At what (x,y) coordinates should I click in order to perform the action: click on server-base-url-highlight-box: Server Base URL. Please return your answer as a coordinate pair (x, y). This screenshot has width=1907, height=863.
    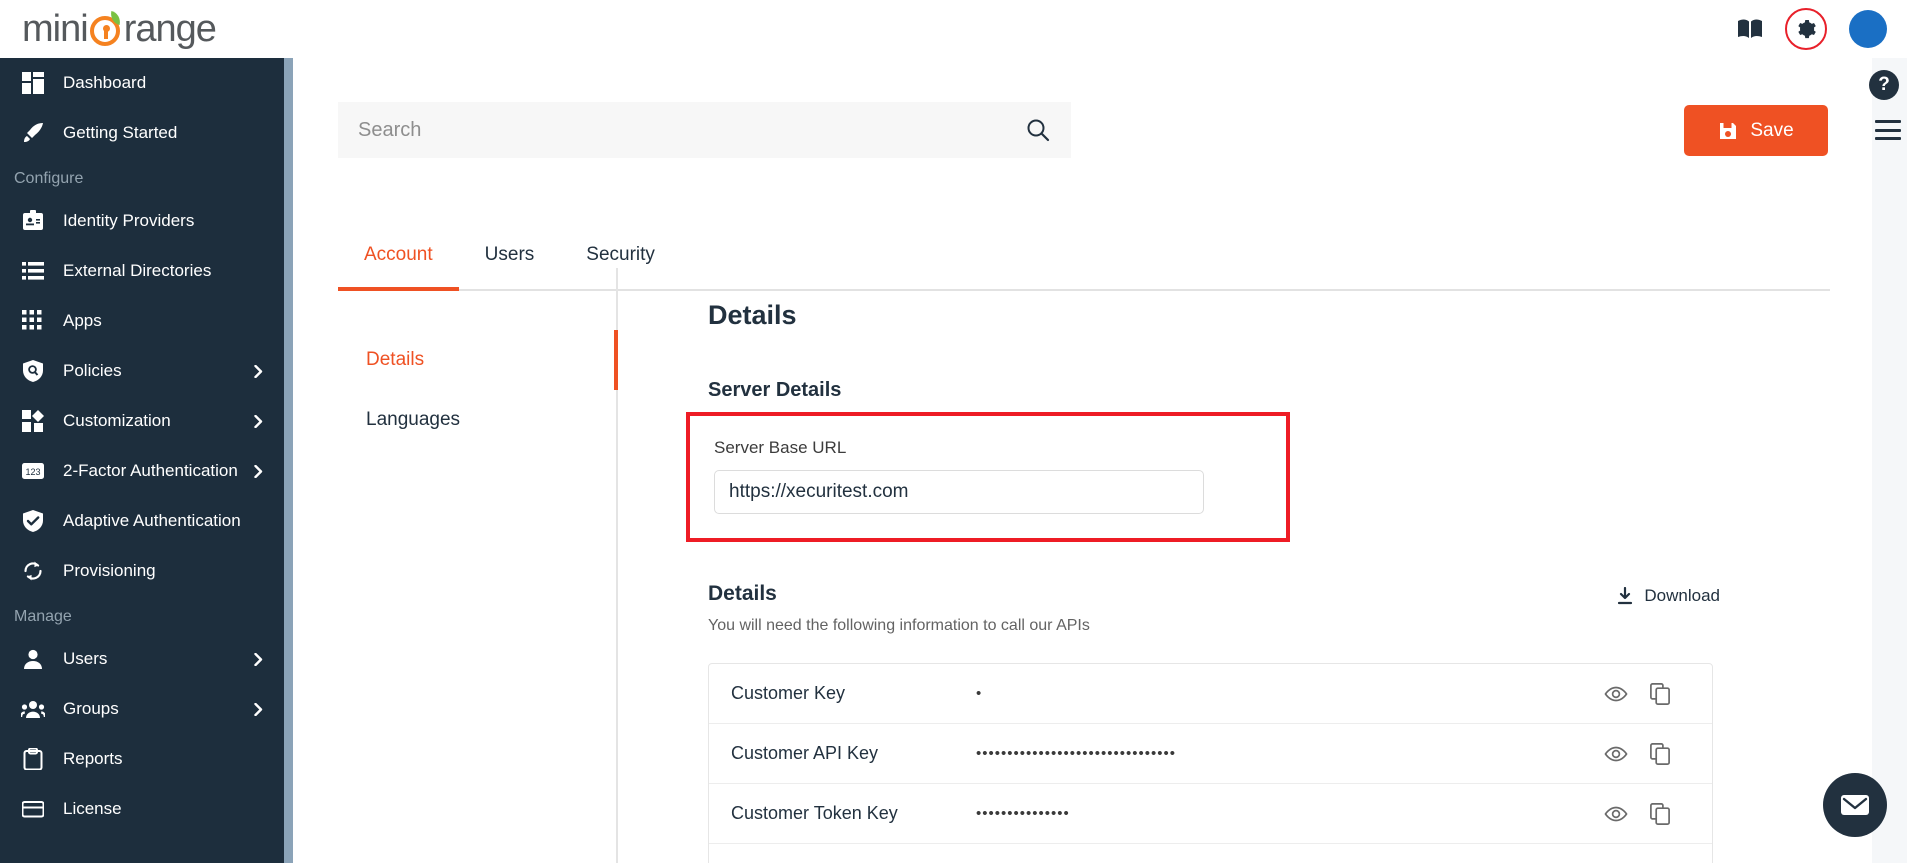
    Looking at the image, I should click on (988, 477).